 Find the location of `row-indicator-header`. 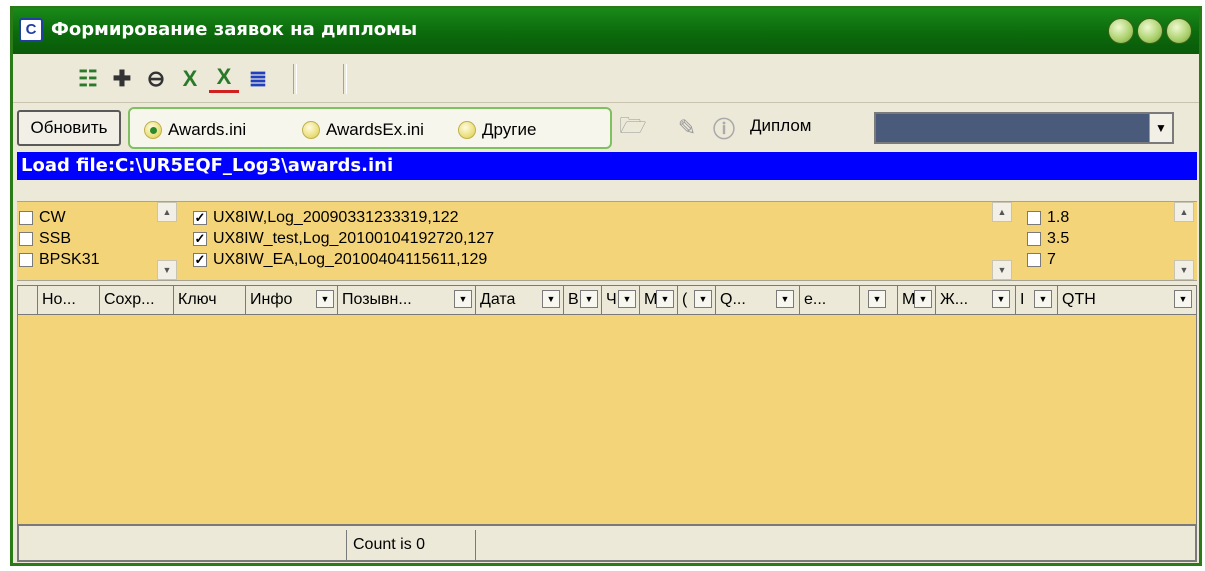

row-indicator-header is located at coordinates (28, 300).